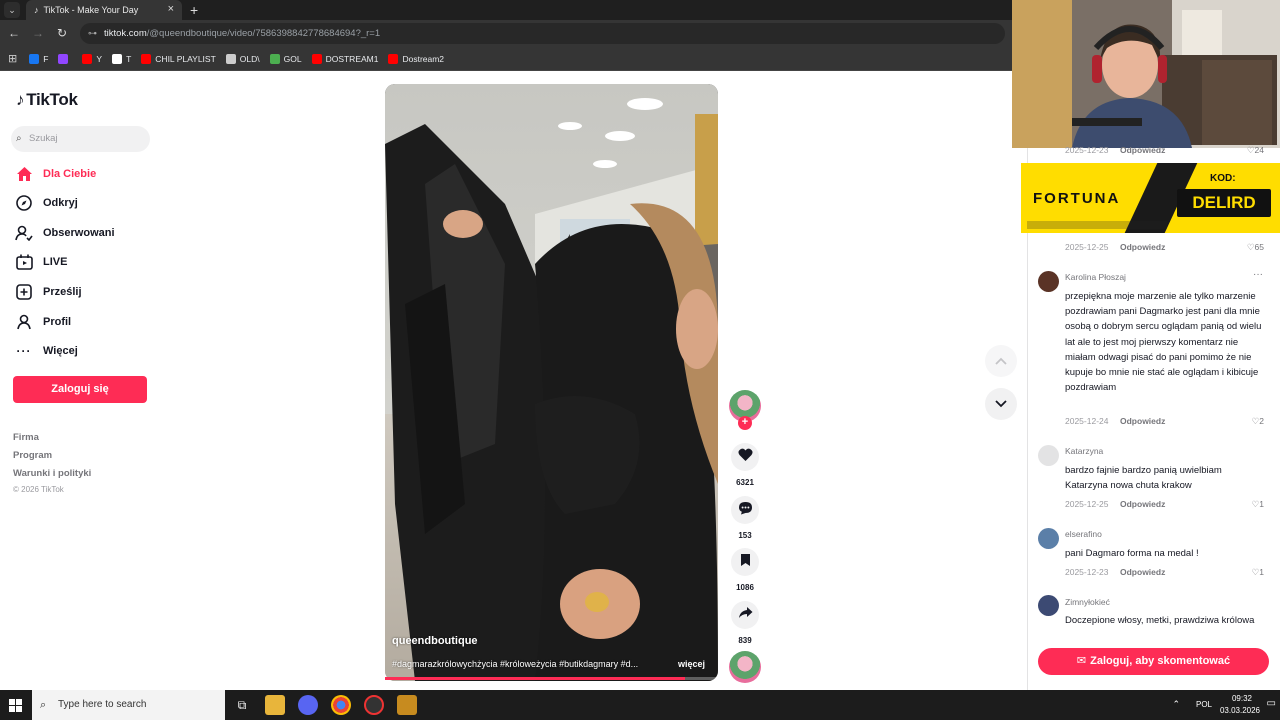 Image resolution: width=1280 pixels, height=720 pixels. Describe the element at coordinates (1001, 404) in the screenshot. I see `next-video-button` at that location.